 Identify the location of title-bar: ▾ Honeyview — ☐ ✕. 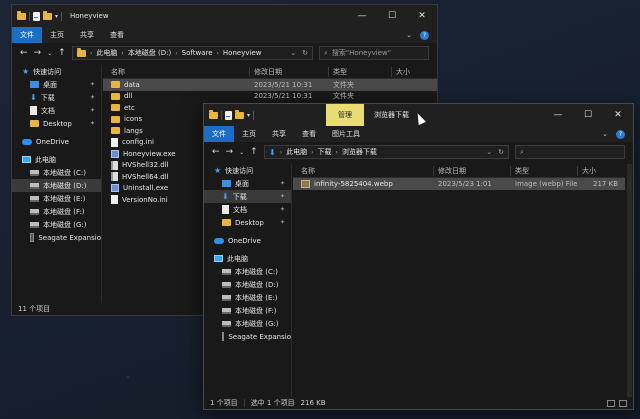
(224, 16).